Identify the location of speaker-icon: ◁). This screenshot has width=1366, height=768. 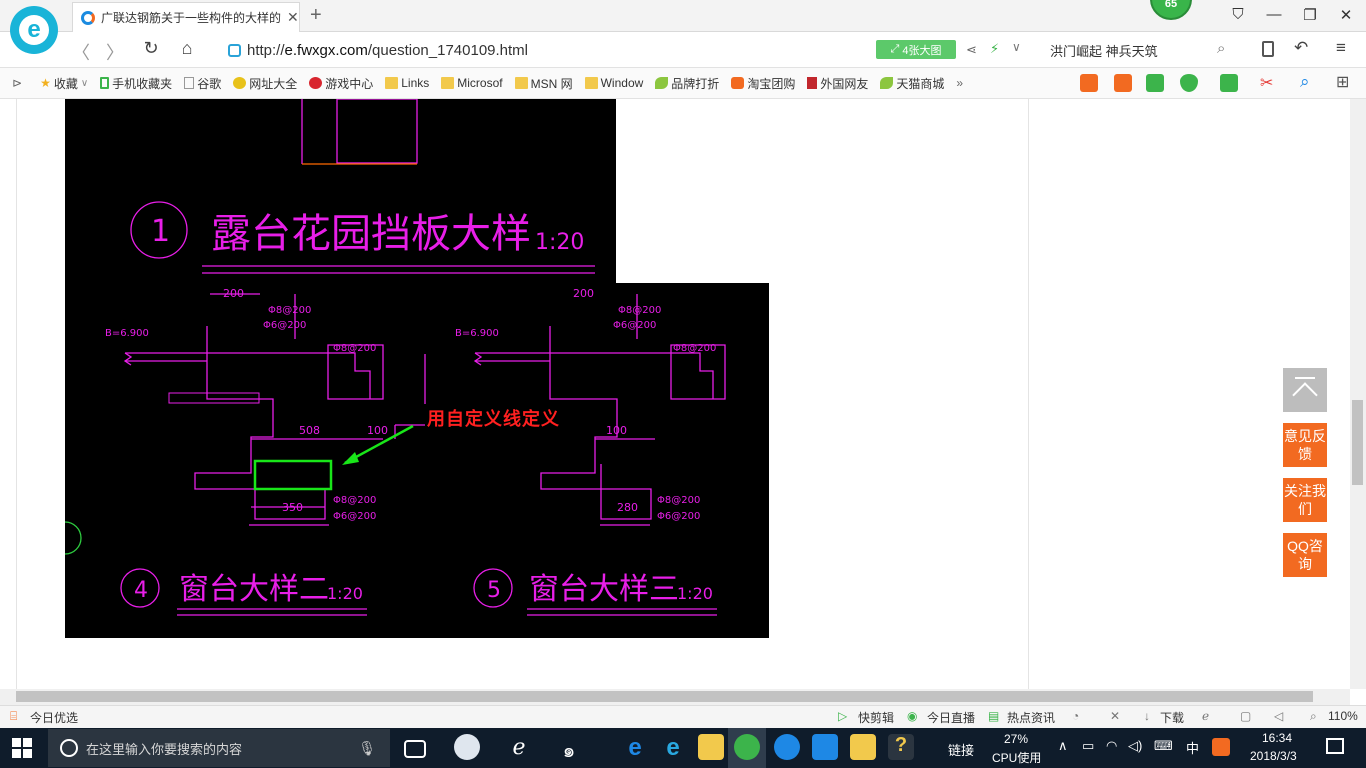
(1135, 746).